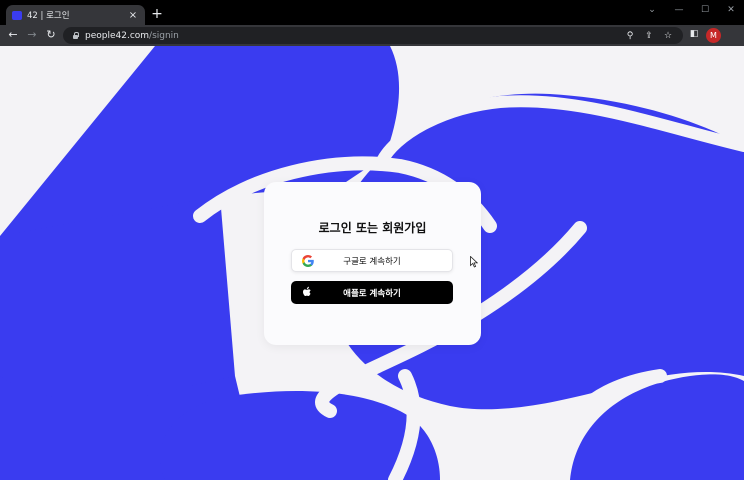  I want to click on google-icon, so click(307, 261).